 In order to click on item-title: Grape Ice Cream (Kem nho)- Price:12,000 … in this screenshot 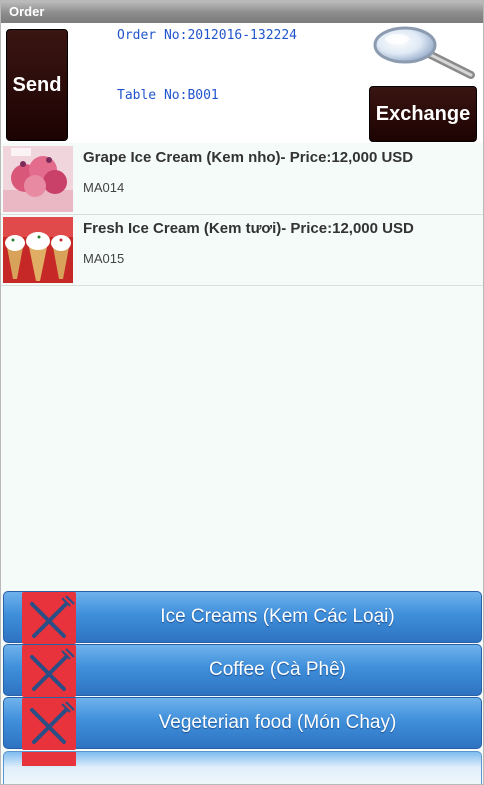, I will do `click(248, 157)`.